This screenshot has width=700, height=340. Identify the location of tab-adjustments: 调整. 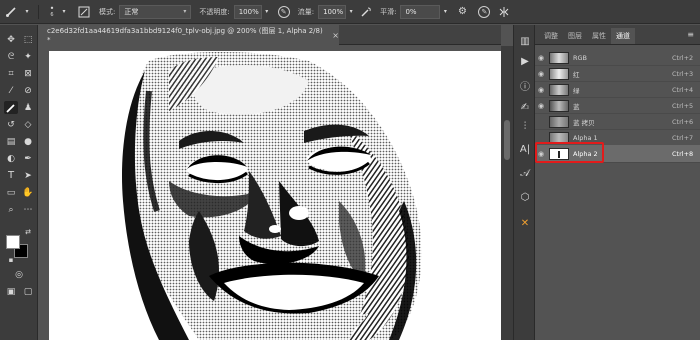
(551, 36).